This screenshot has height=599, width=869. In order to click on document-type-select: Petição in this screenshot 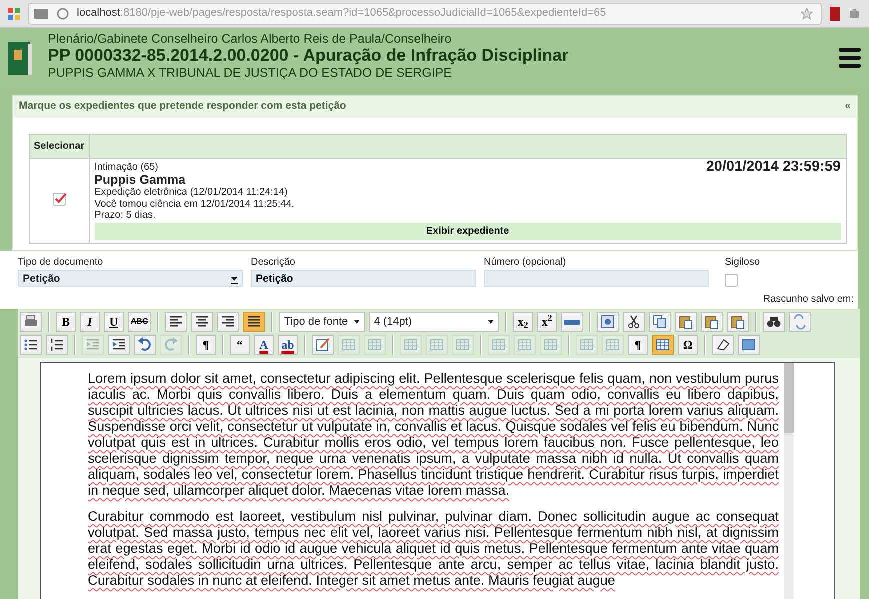, I will do `click(130, 279)`.